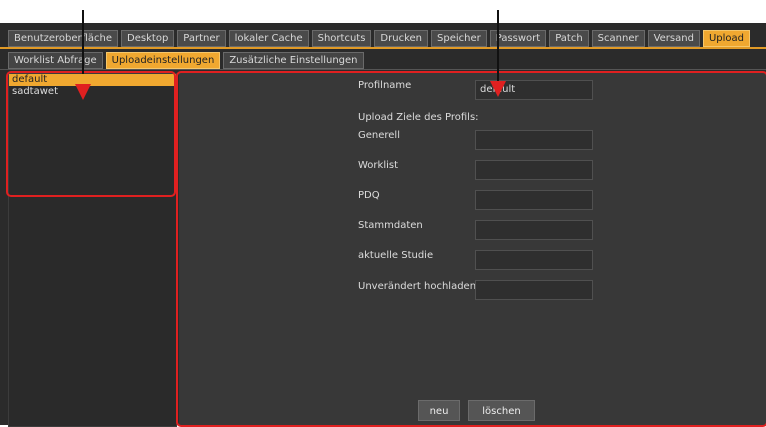 The width and height of the screenshot is (766, 427). What do you see at coordinates (383, 69) in the screenshot?
I see `sub-tab-underline` at bounding box center [383, 69].